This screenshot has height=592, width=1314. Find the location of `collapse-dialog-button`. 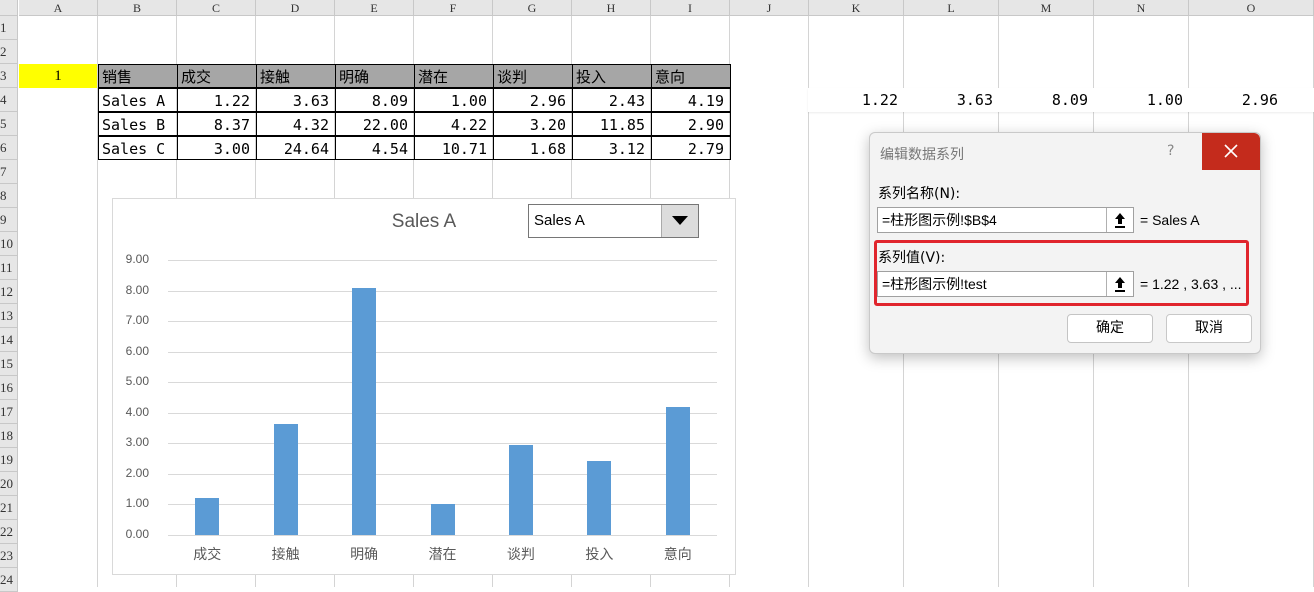

collapse-dialog-button is located at coordinates (1119, 220).